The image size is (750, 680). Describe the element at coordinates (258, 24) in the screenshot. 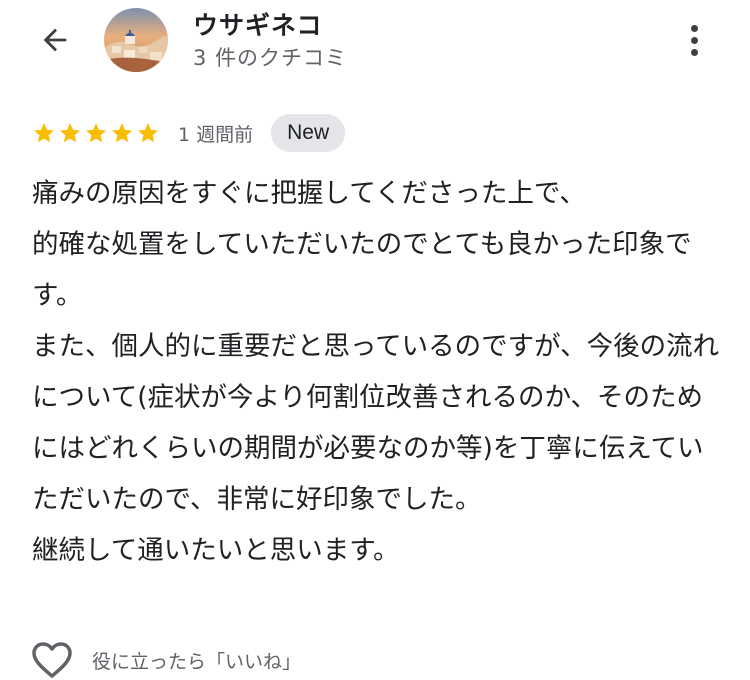

I see `user-name: ウサギネコ` at that location.